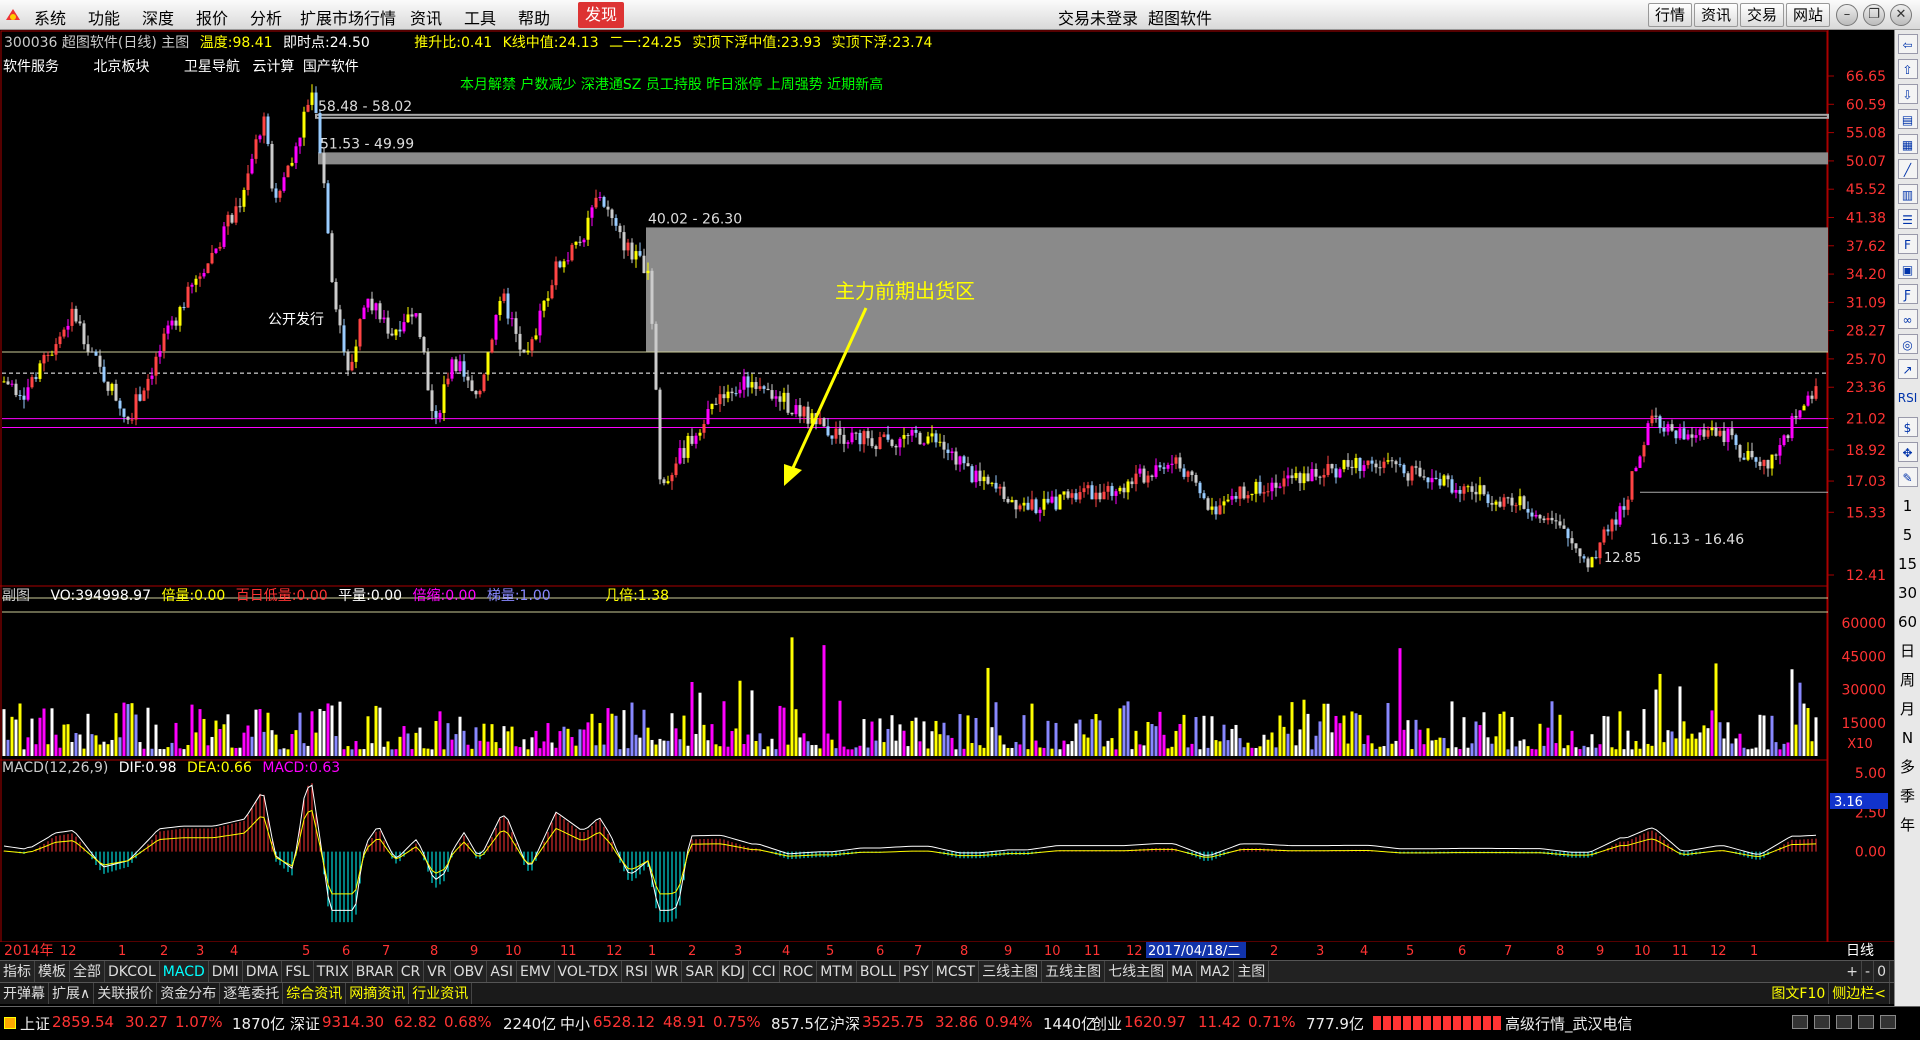 The image size is (1920, 1040). I want to click on indicator-tab: VOL-TDX, so click(589, 971).